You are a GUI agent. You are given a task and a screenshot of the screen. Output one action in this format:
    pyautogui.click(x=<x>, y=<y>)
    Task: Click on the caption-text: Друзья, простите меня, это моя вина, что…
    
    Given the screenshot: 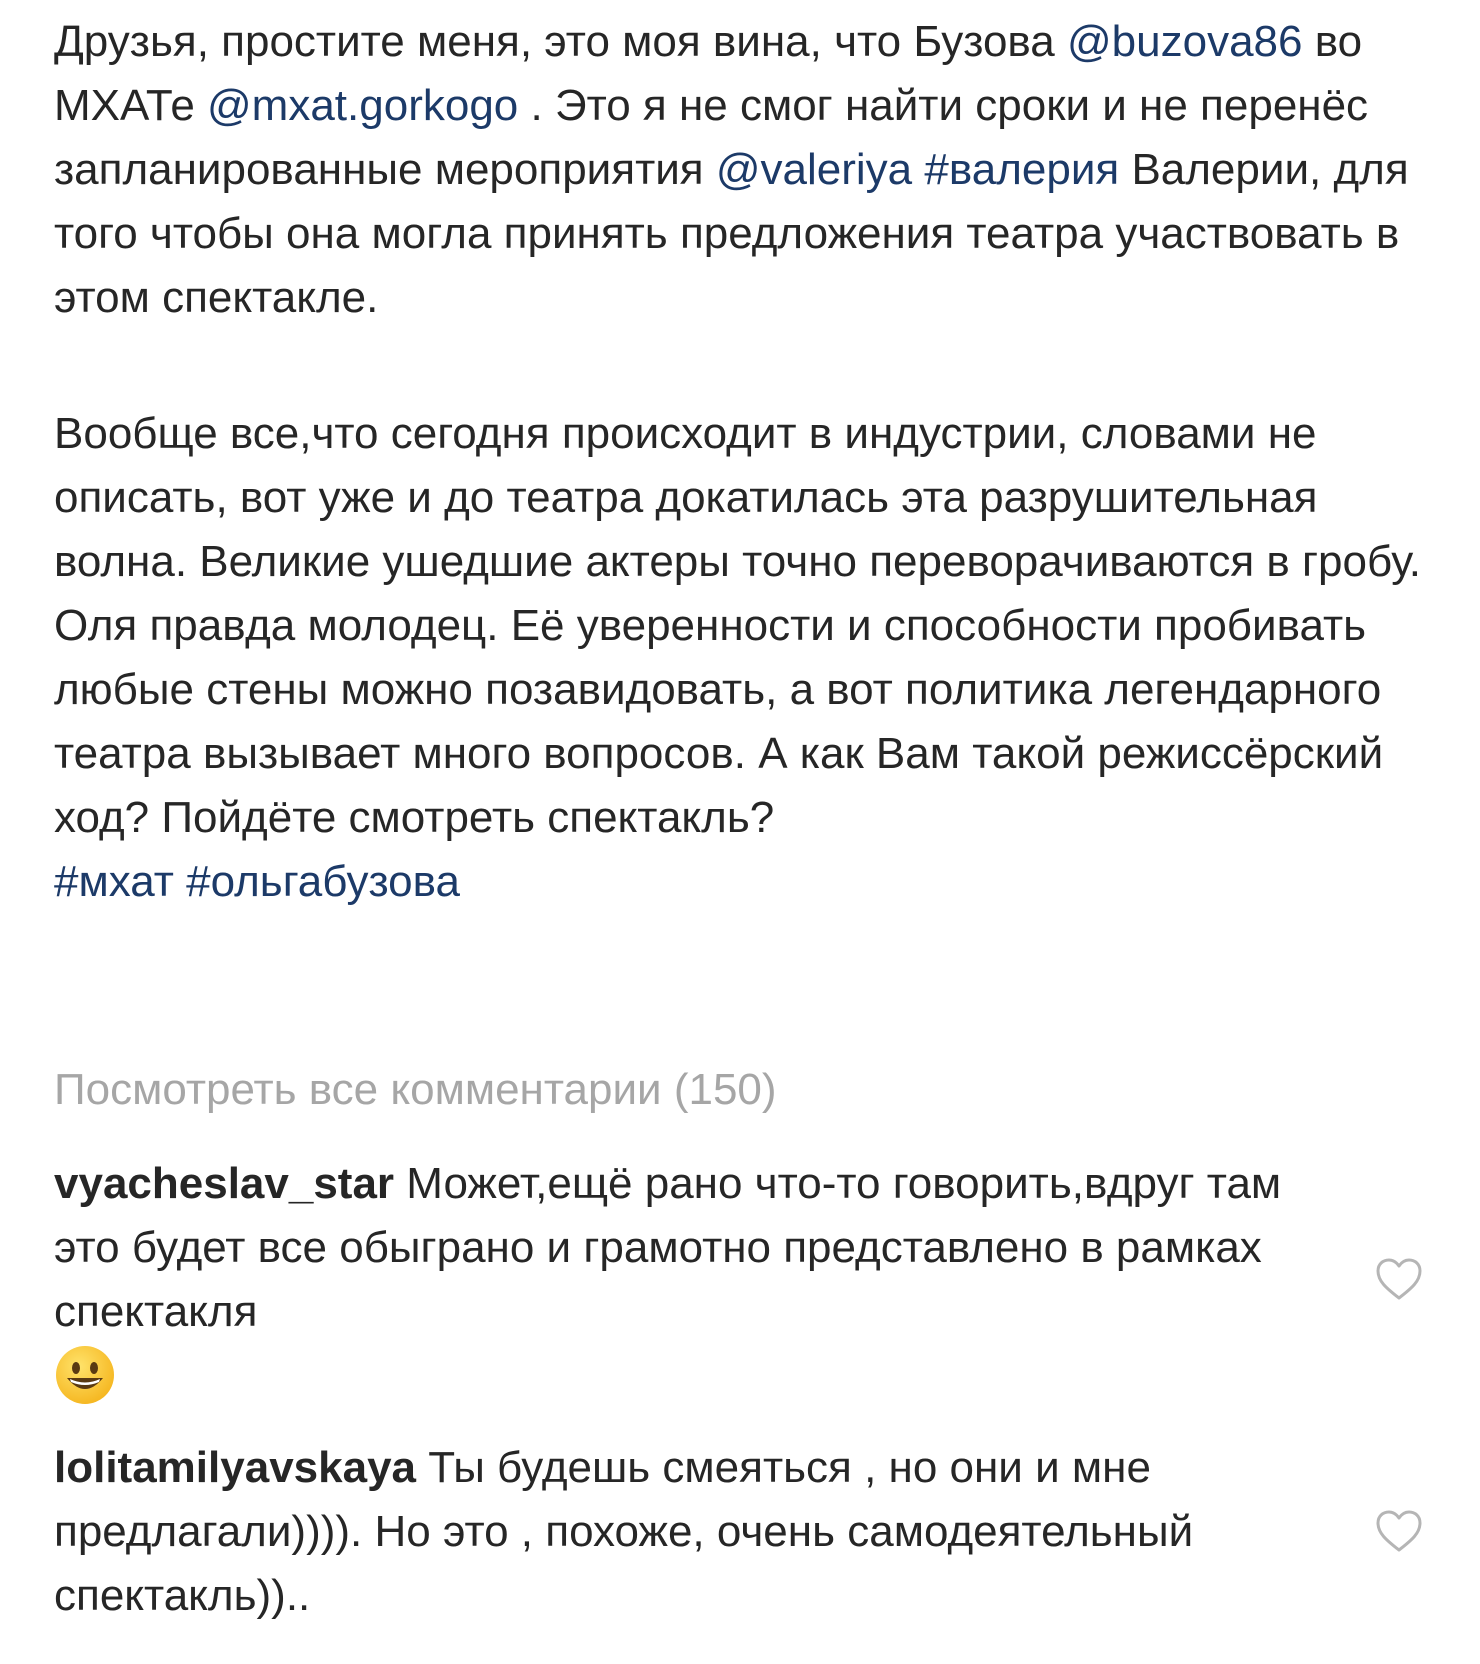 What is the action you would take?
    pyautogui.click(x=560, y=41)
    